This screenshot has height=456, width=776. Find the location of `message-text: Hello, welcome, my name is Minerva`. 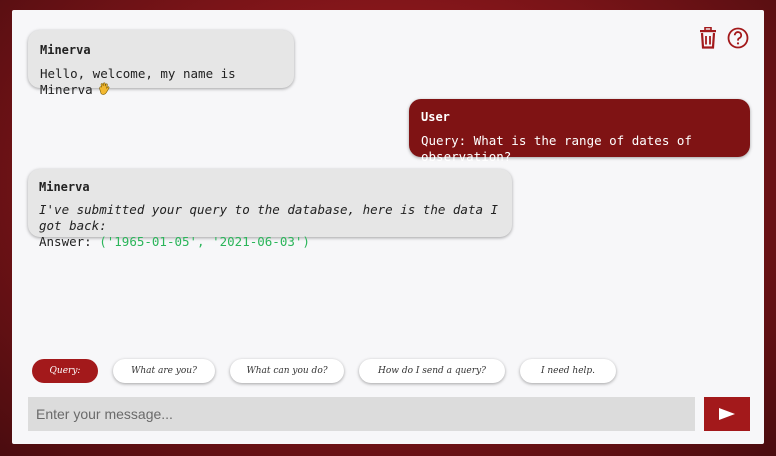

message-text: Hello, welcome, my name is Minerva is located at coordinates (138, 81).